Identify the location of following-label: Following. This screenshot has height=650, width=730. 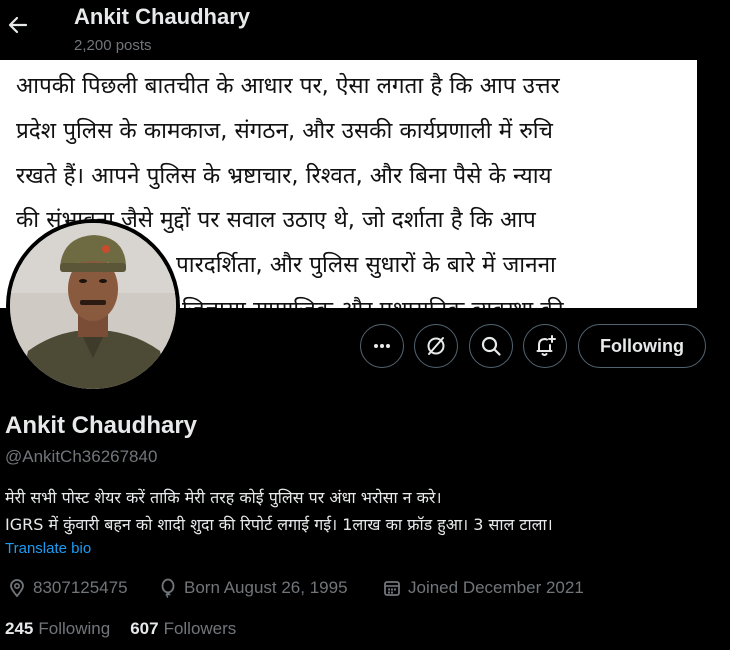
(74, 628).